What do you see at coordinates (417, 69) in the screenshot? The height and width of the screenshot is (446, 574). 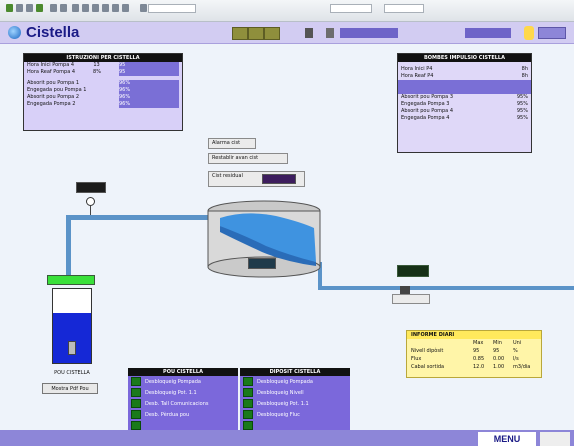 I see `pump-row-label: Hora Inici P4` at bounding box center [417, 69].